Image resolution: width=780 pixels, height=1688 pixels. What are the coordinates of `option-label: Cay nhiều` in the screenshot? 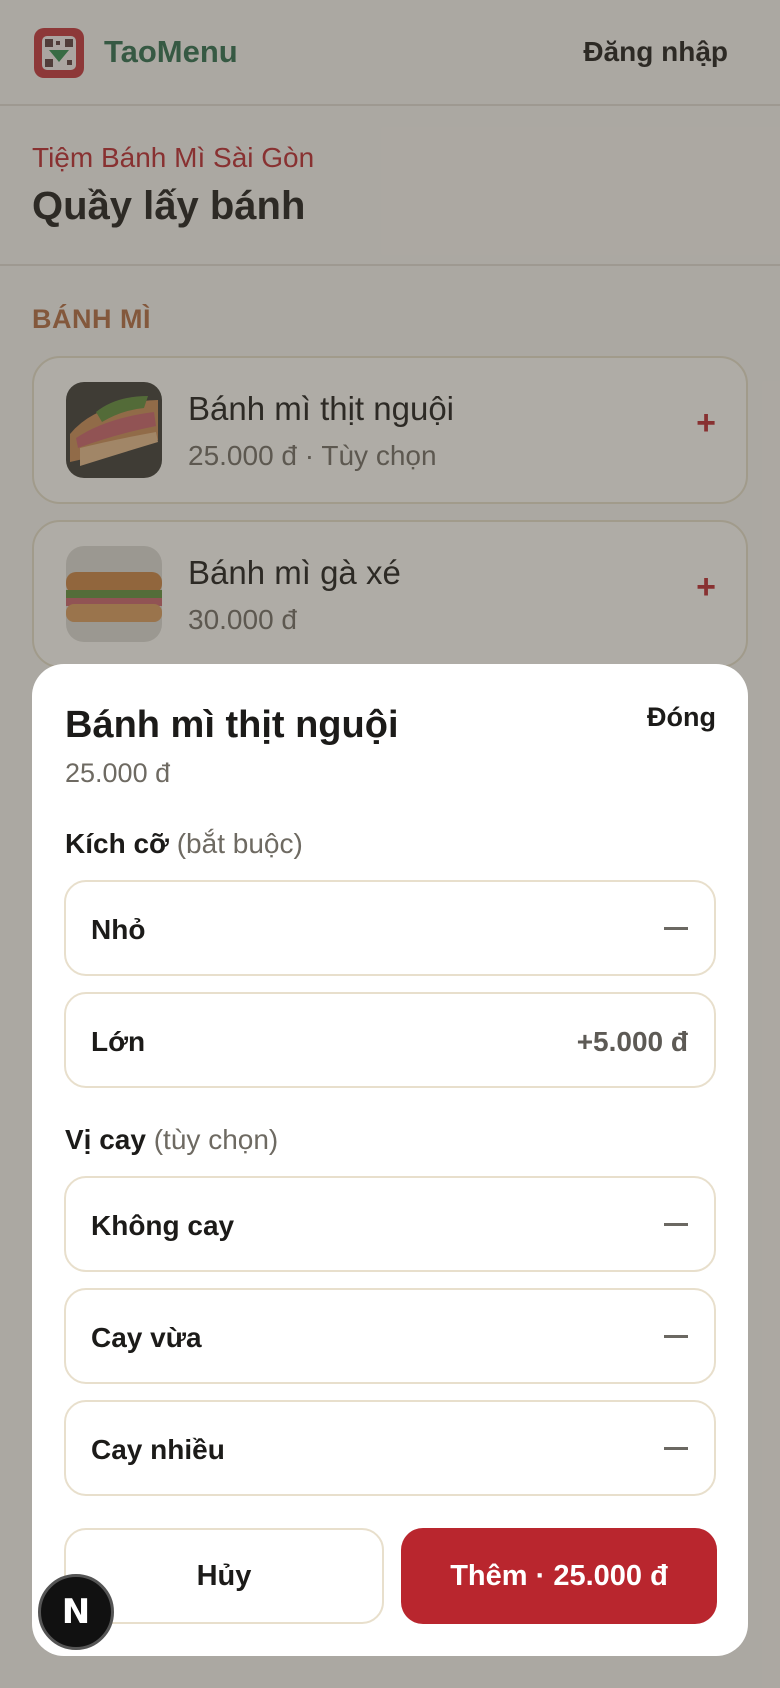 It's located at (158, 1449).